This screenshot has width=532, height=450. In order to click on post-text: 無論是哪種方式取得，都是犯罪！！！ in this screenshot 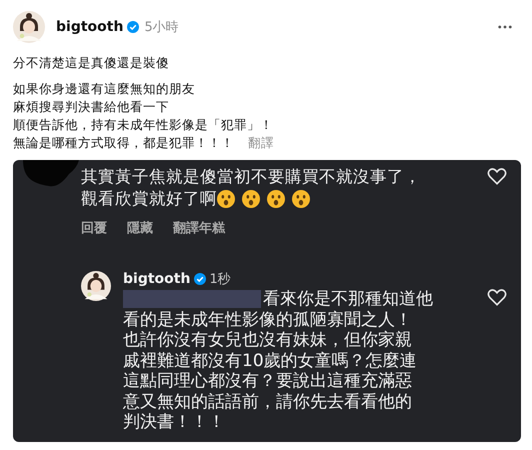, I will do `click(123, 142)`.